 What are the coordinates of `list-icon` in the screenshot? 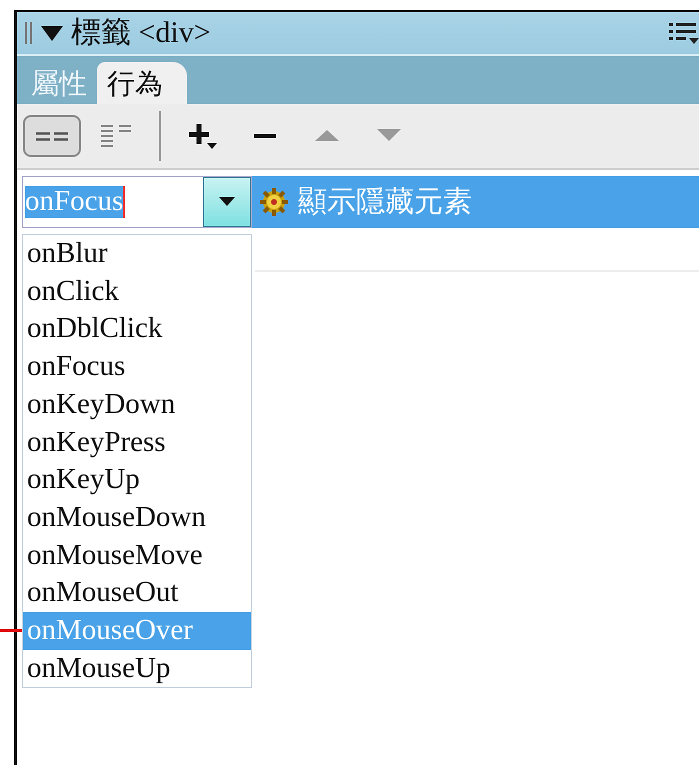 It's located at (116, 136).